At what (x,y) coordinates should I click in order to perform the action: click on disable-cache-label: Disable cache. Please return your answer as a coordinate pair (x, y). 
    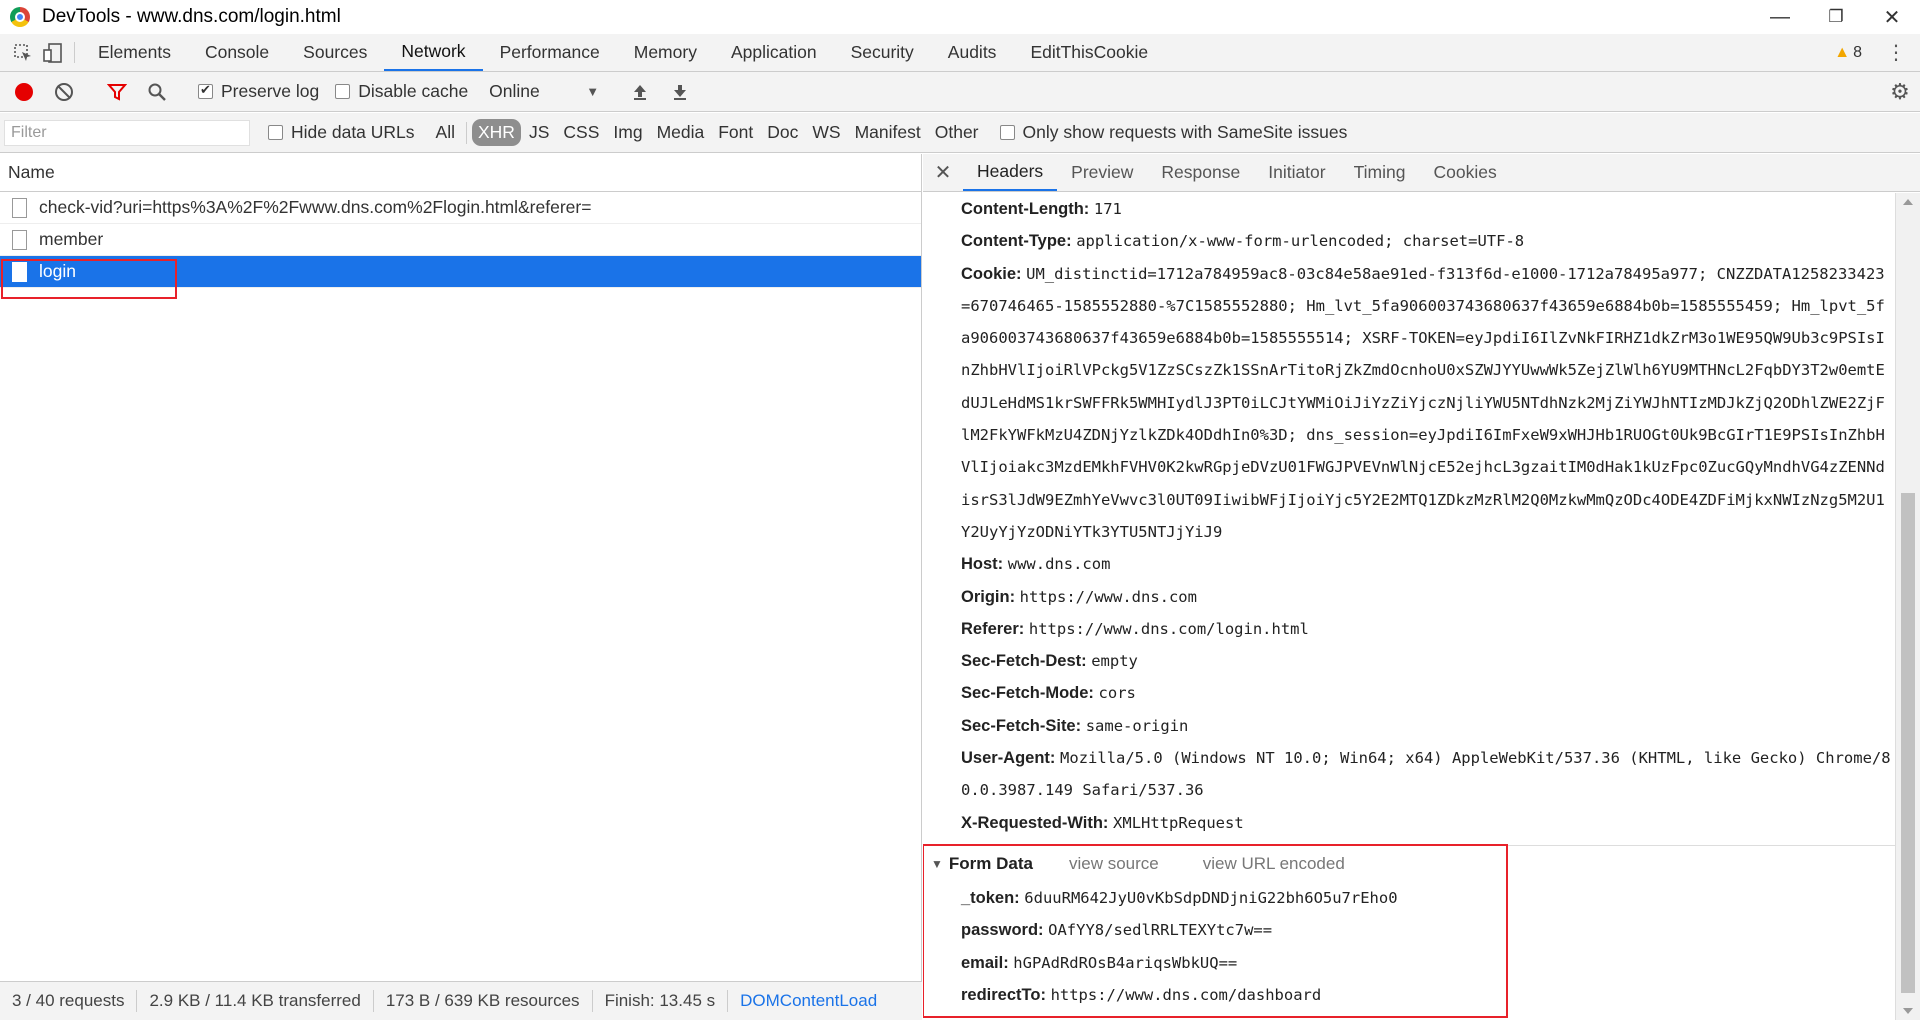
    Looking at the image, I should click on (413, 91).